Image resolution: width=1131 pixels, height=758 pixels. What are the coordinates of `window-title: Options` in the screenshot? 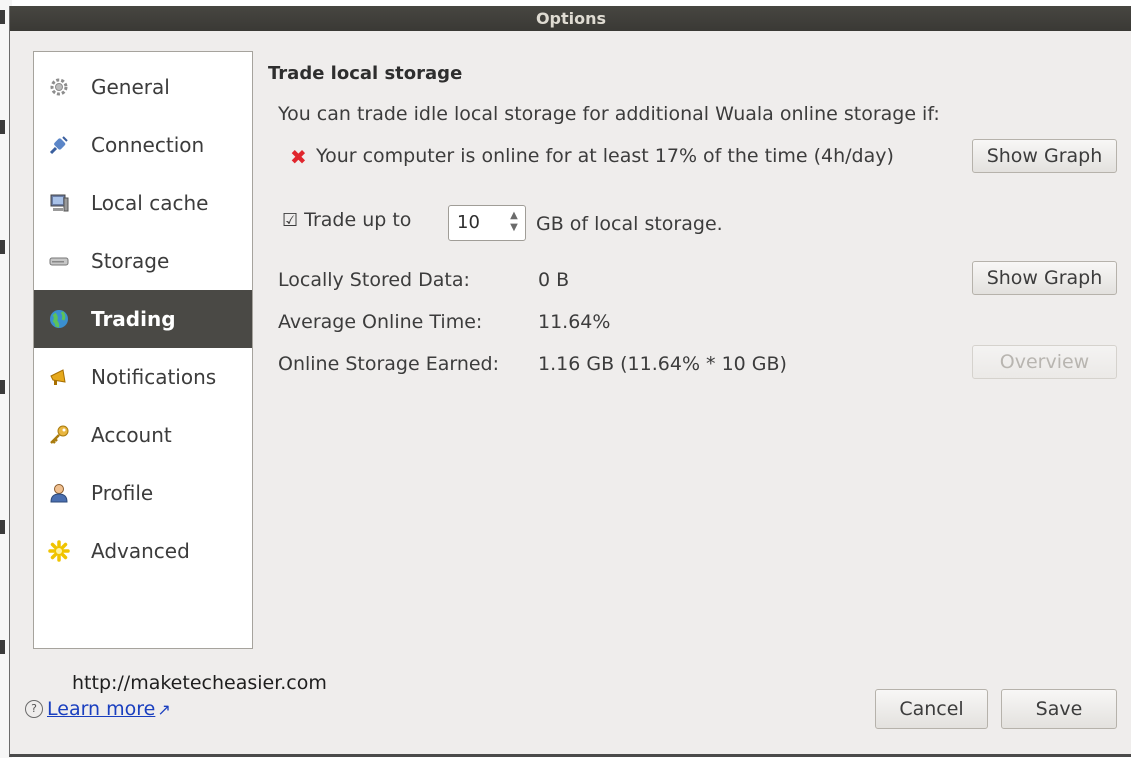 It's located at (571, 18).